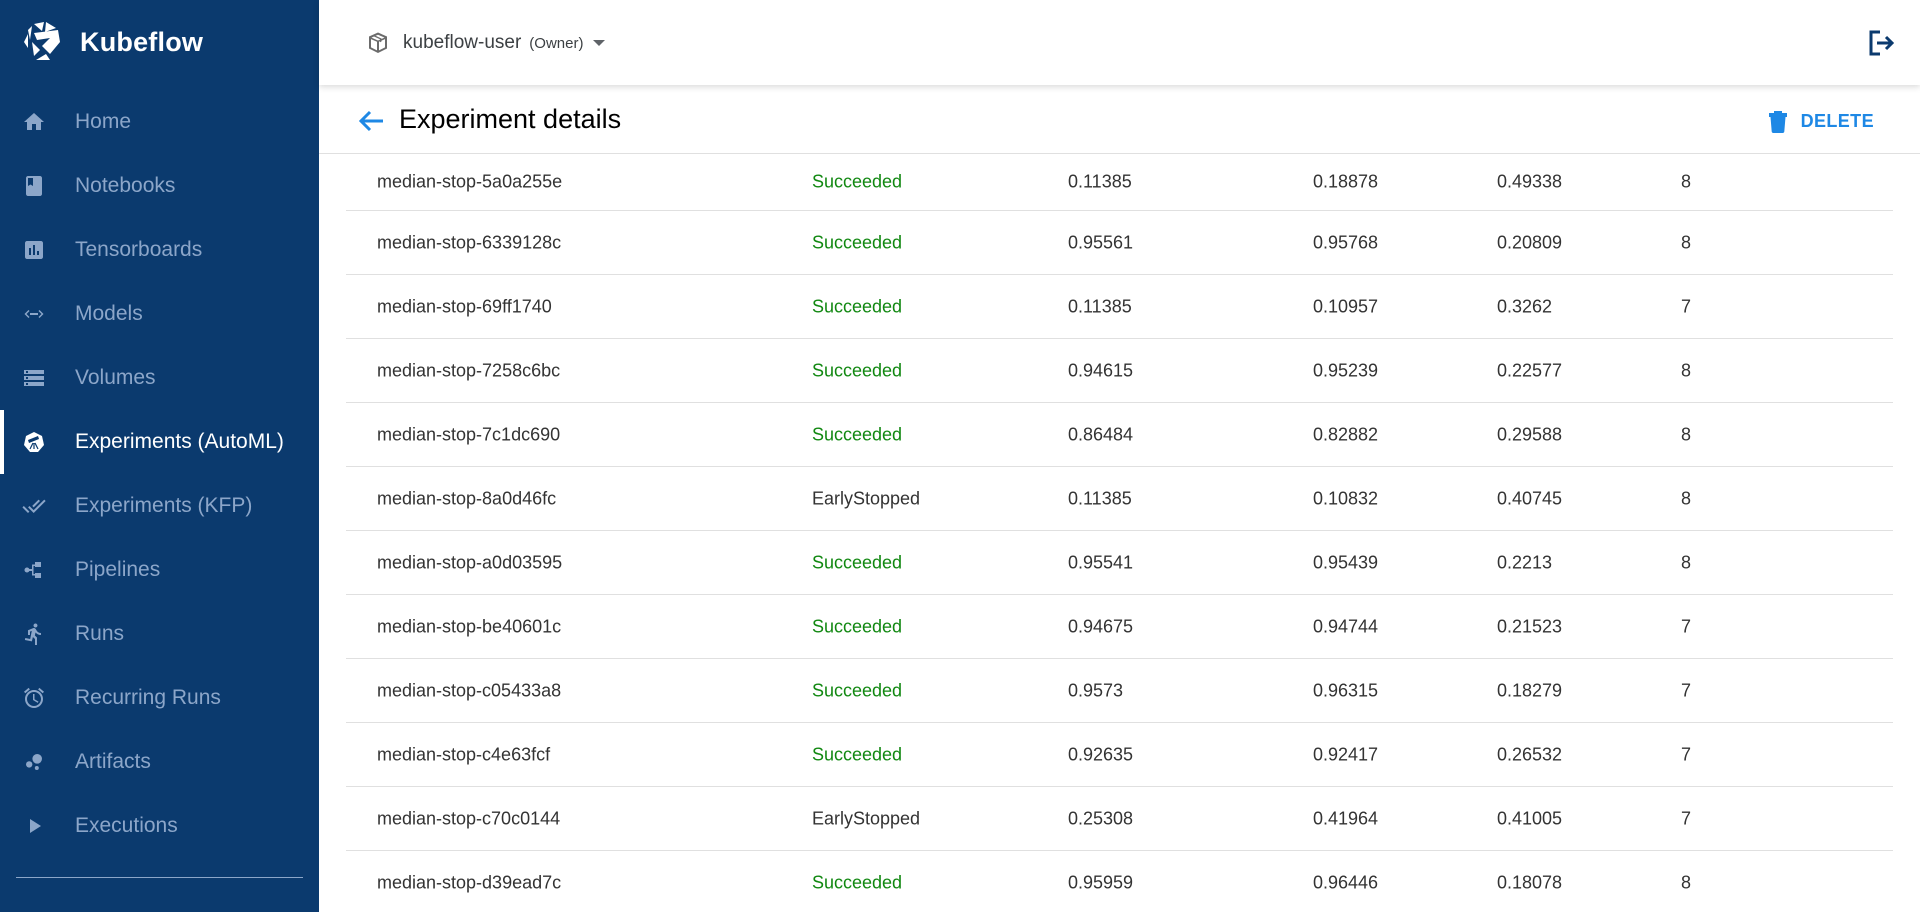 This screenshot has width=1920, height=912. I want to click on play-icon, so click(34, 826).